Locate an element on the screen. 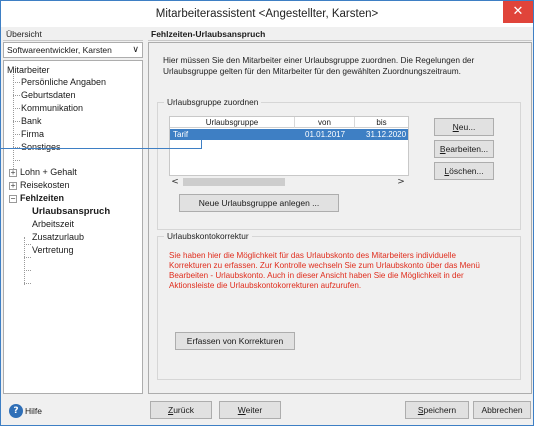 The height and width of the screenshot is (426, 534). chevron-down-icon: ∨ is located at coordinates (135, 50).